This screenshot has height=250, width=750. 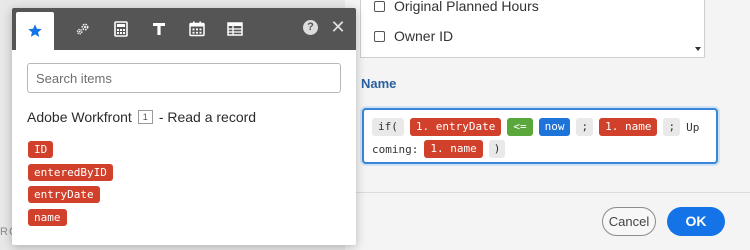 I want to click on tab-tools, so click(x=83, y=29).